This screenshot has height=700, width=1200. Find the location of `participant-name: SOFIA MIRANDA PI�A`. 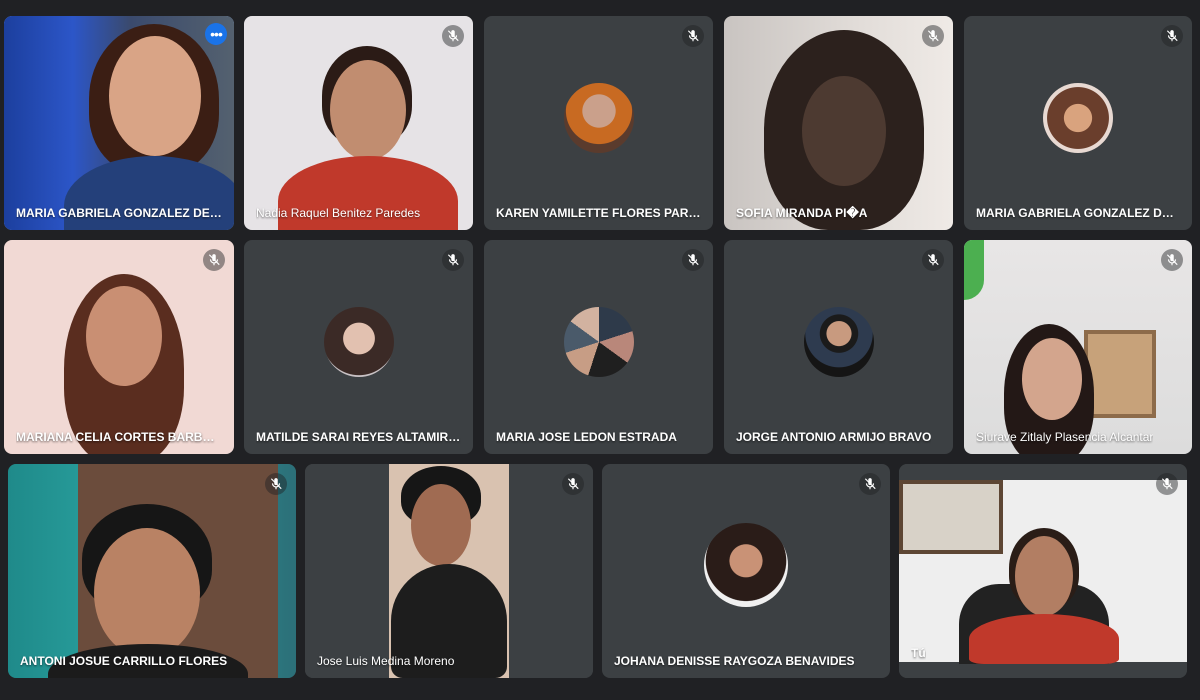

participant-name: SOFIA MIRANDA PI�A is located at coordinates (802, 213).